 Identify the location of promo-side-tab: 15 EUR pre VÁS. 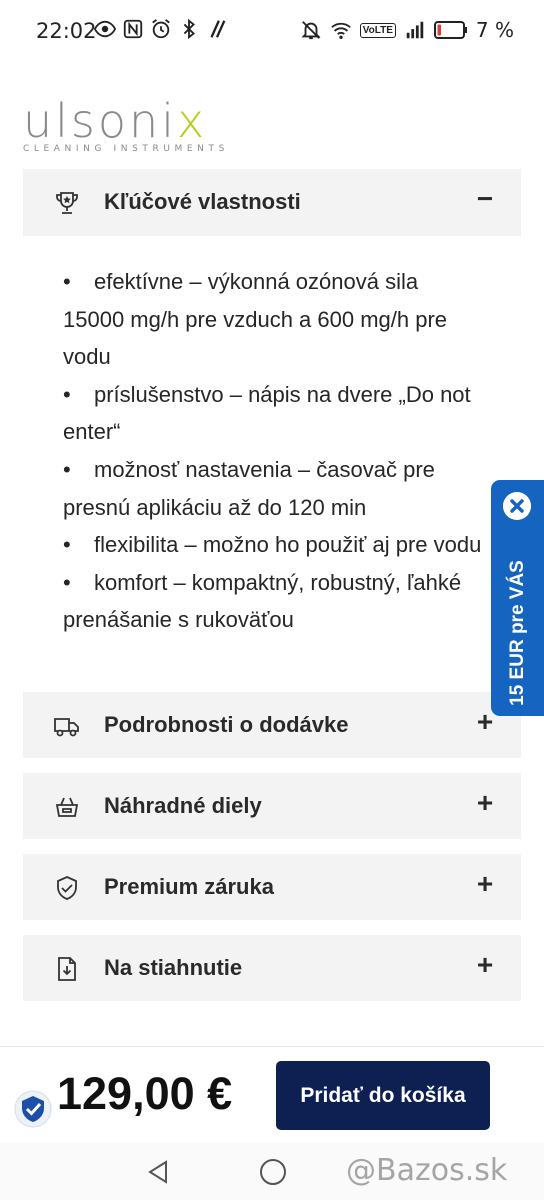
(517, 598).